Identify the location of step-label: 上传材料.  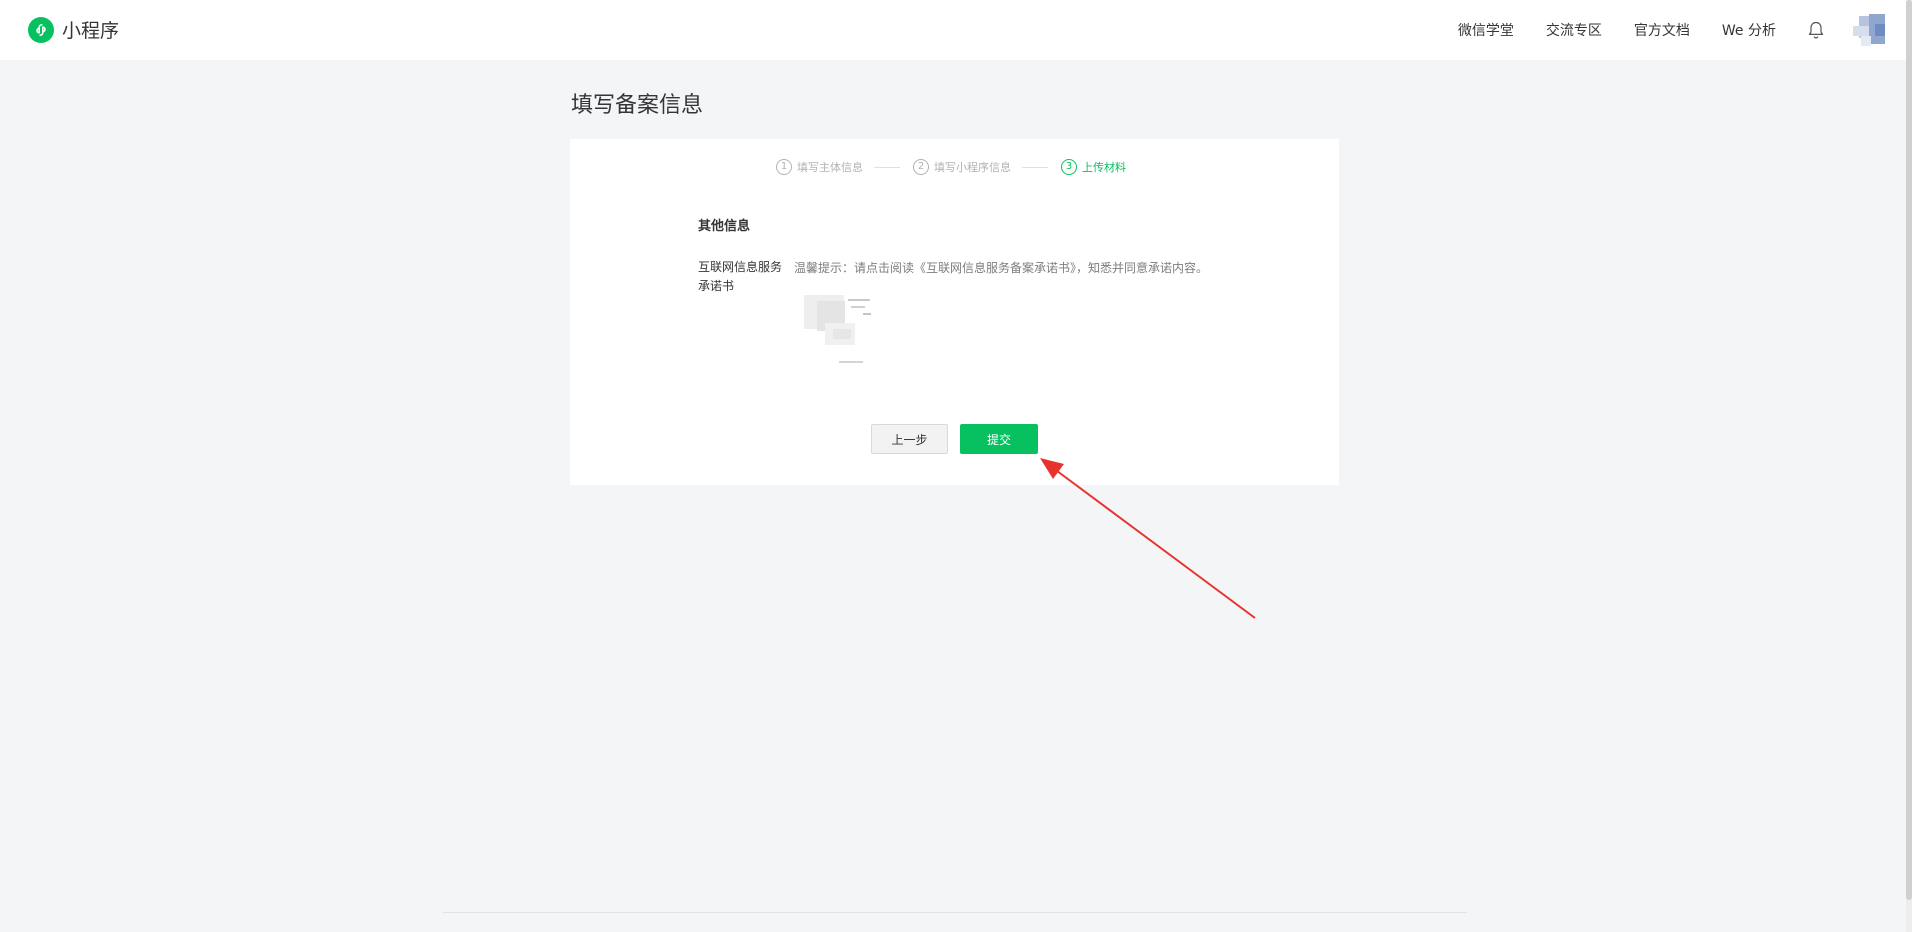
(1104, 167).